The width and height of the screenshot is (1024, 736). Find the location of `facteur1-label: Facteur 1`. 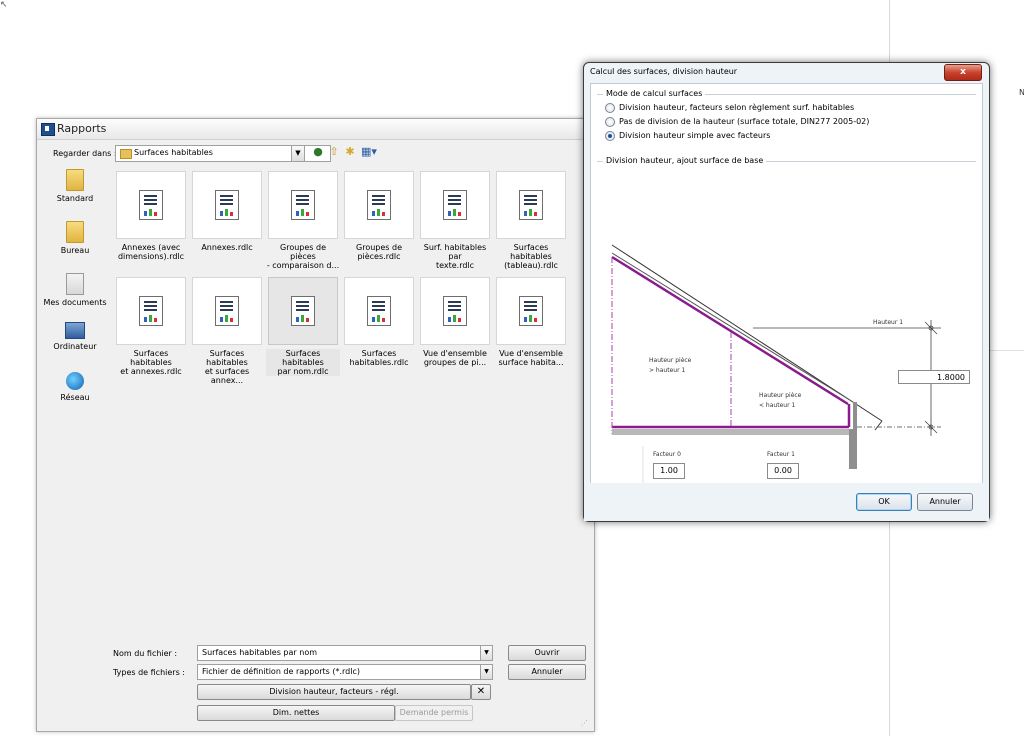

facteur1-label: Facteur 1 is located at coordinates (781, 454).